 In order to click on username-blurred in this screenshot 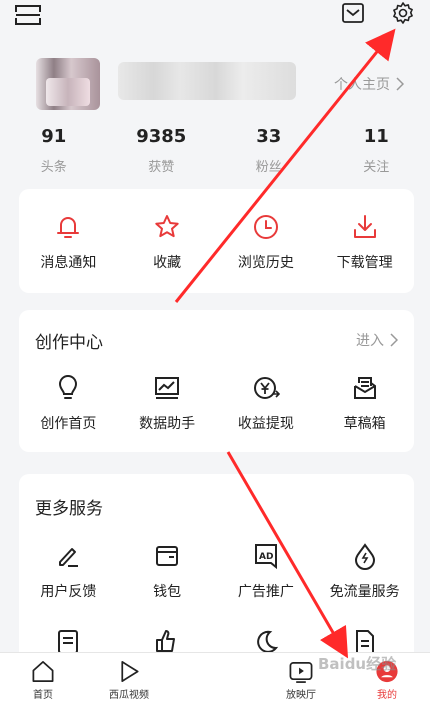, I will do `click(207, 81)`.